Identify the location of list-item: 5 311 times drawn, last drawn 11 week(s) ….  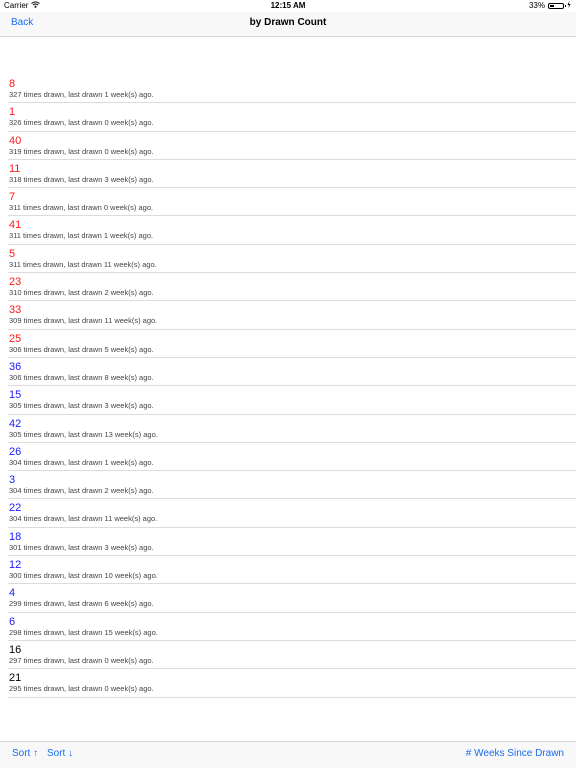
(292, 259).